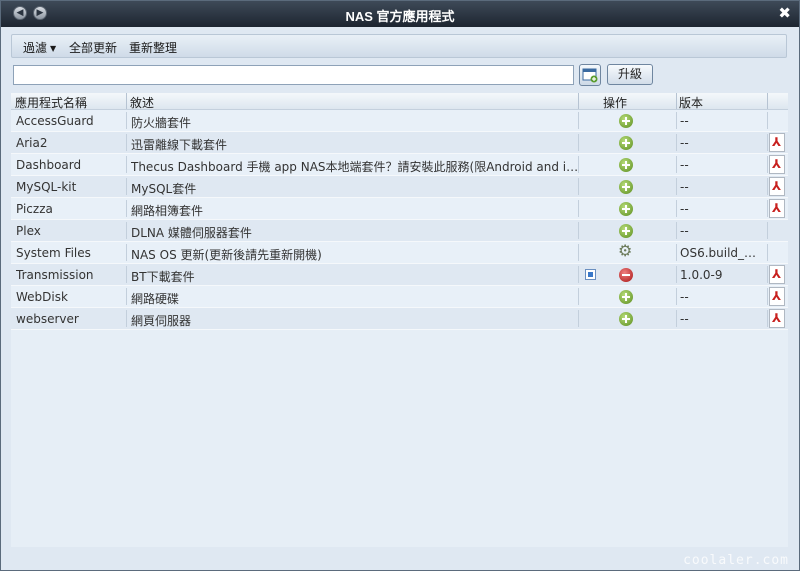  What do you see at coordinates (399, 187) in the screenshot?
I see `table-row: MySQL-kit MySQL套件 --` at bounding box center [399, 187].